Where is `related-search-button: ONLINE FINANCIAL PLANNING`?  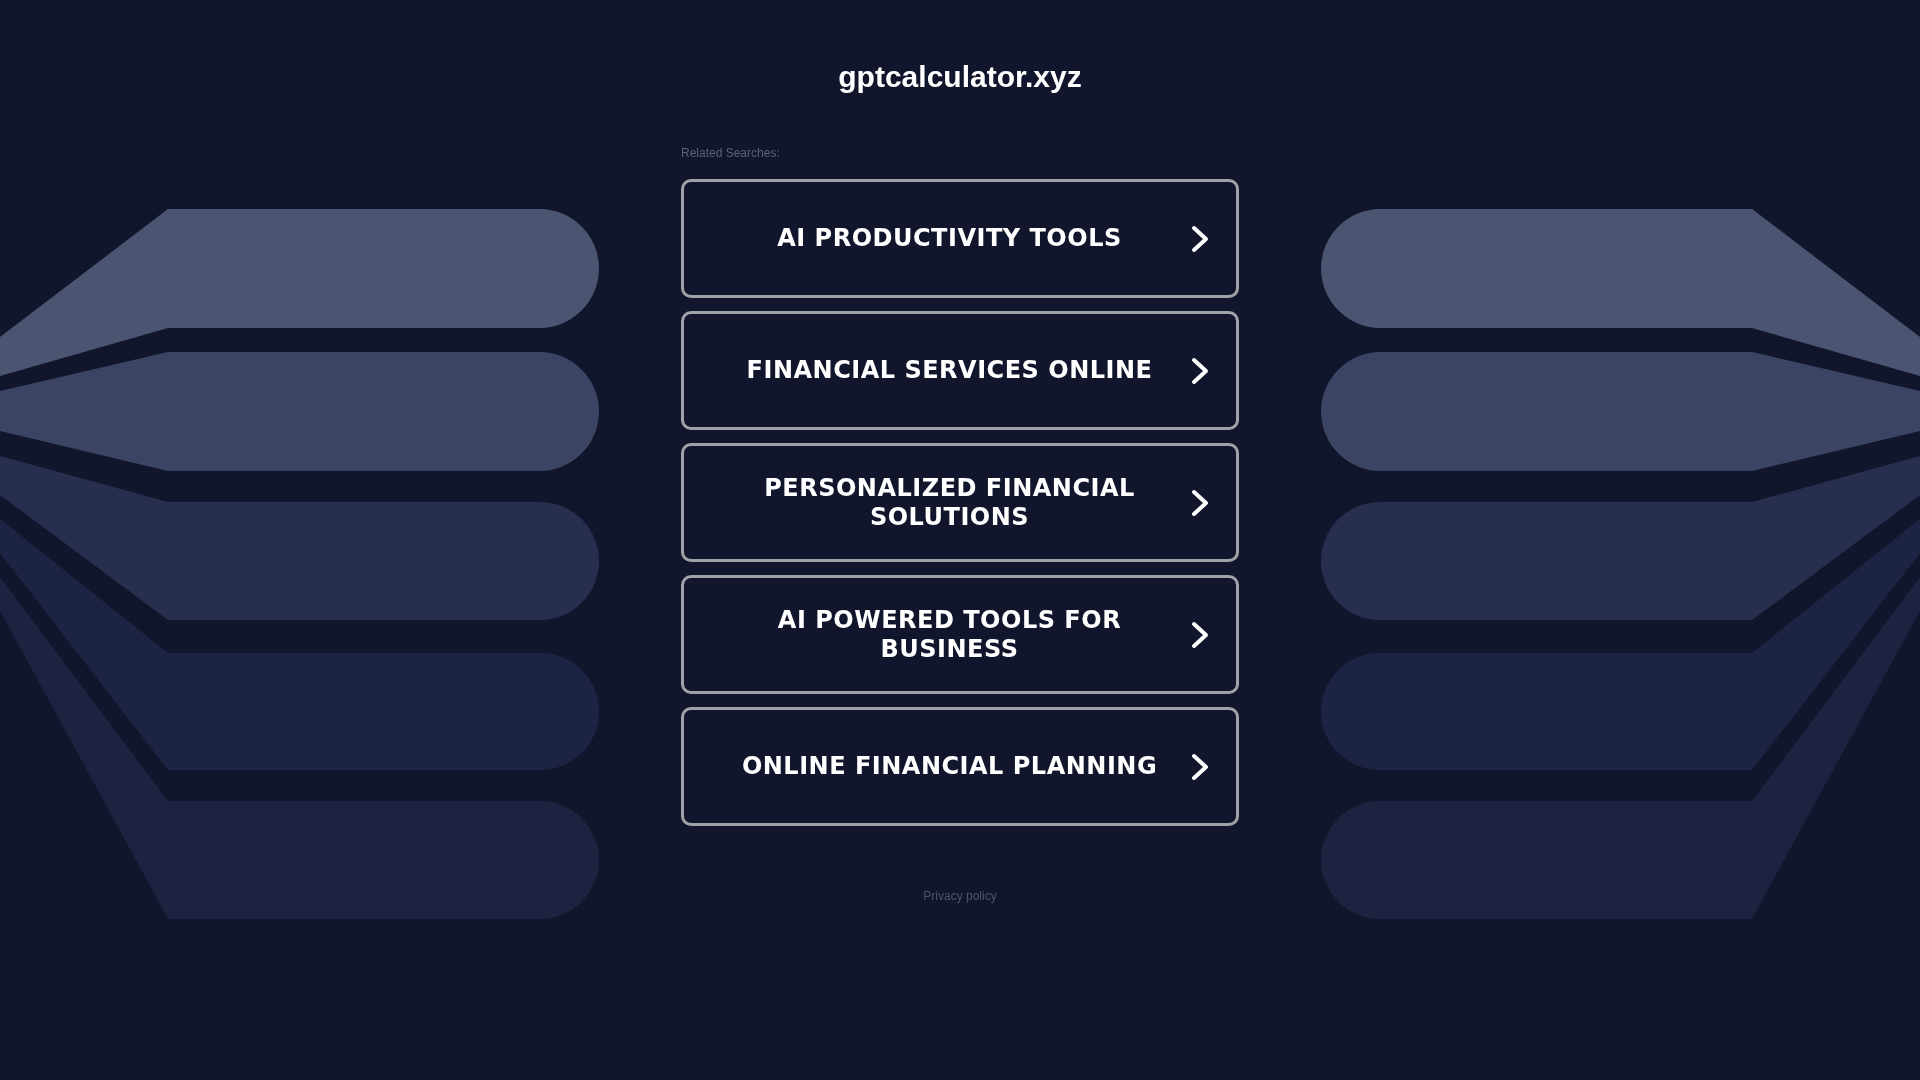
related-search-button: ONLINE FINANCIAL PLANNING is located at coordinates (960, 766).